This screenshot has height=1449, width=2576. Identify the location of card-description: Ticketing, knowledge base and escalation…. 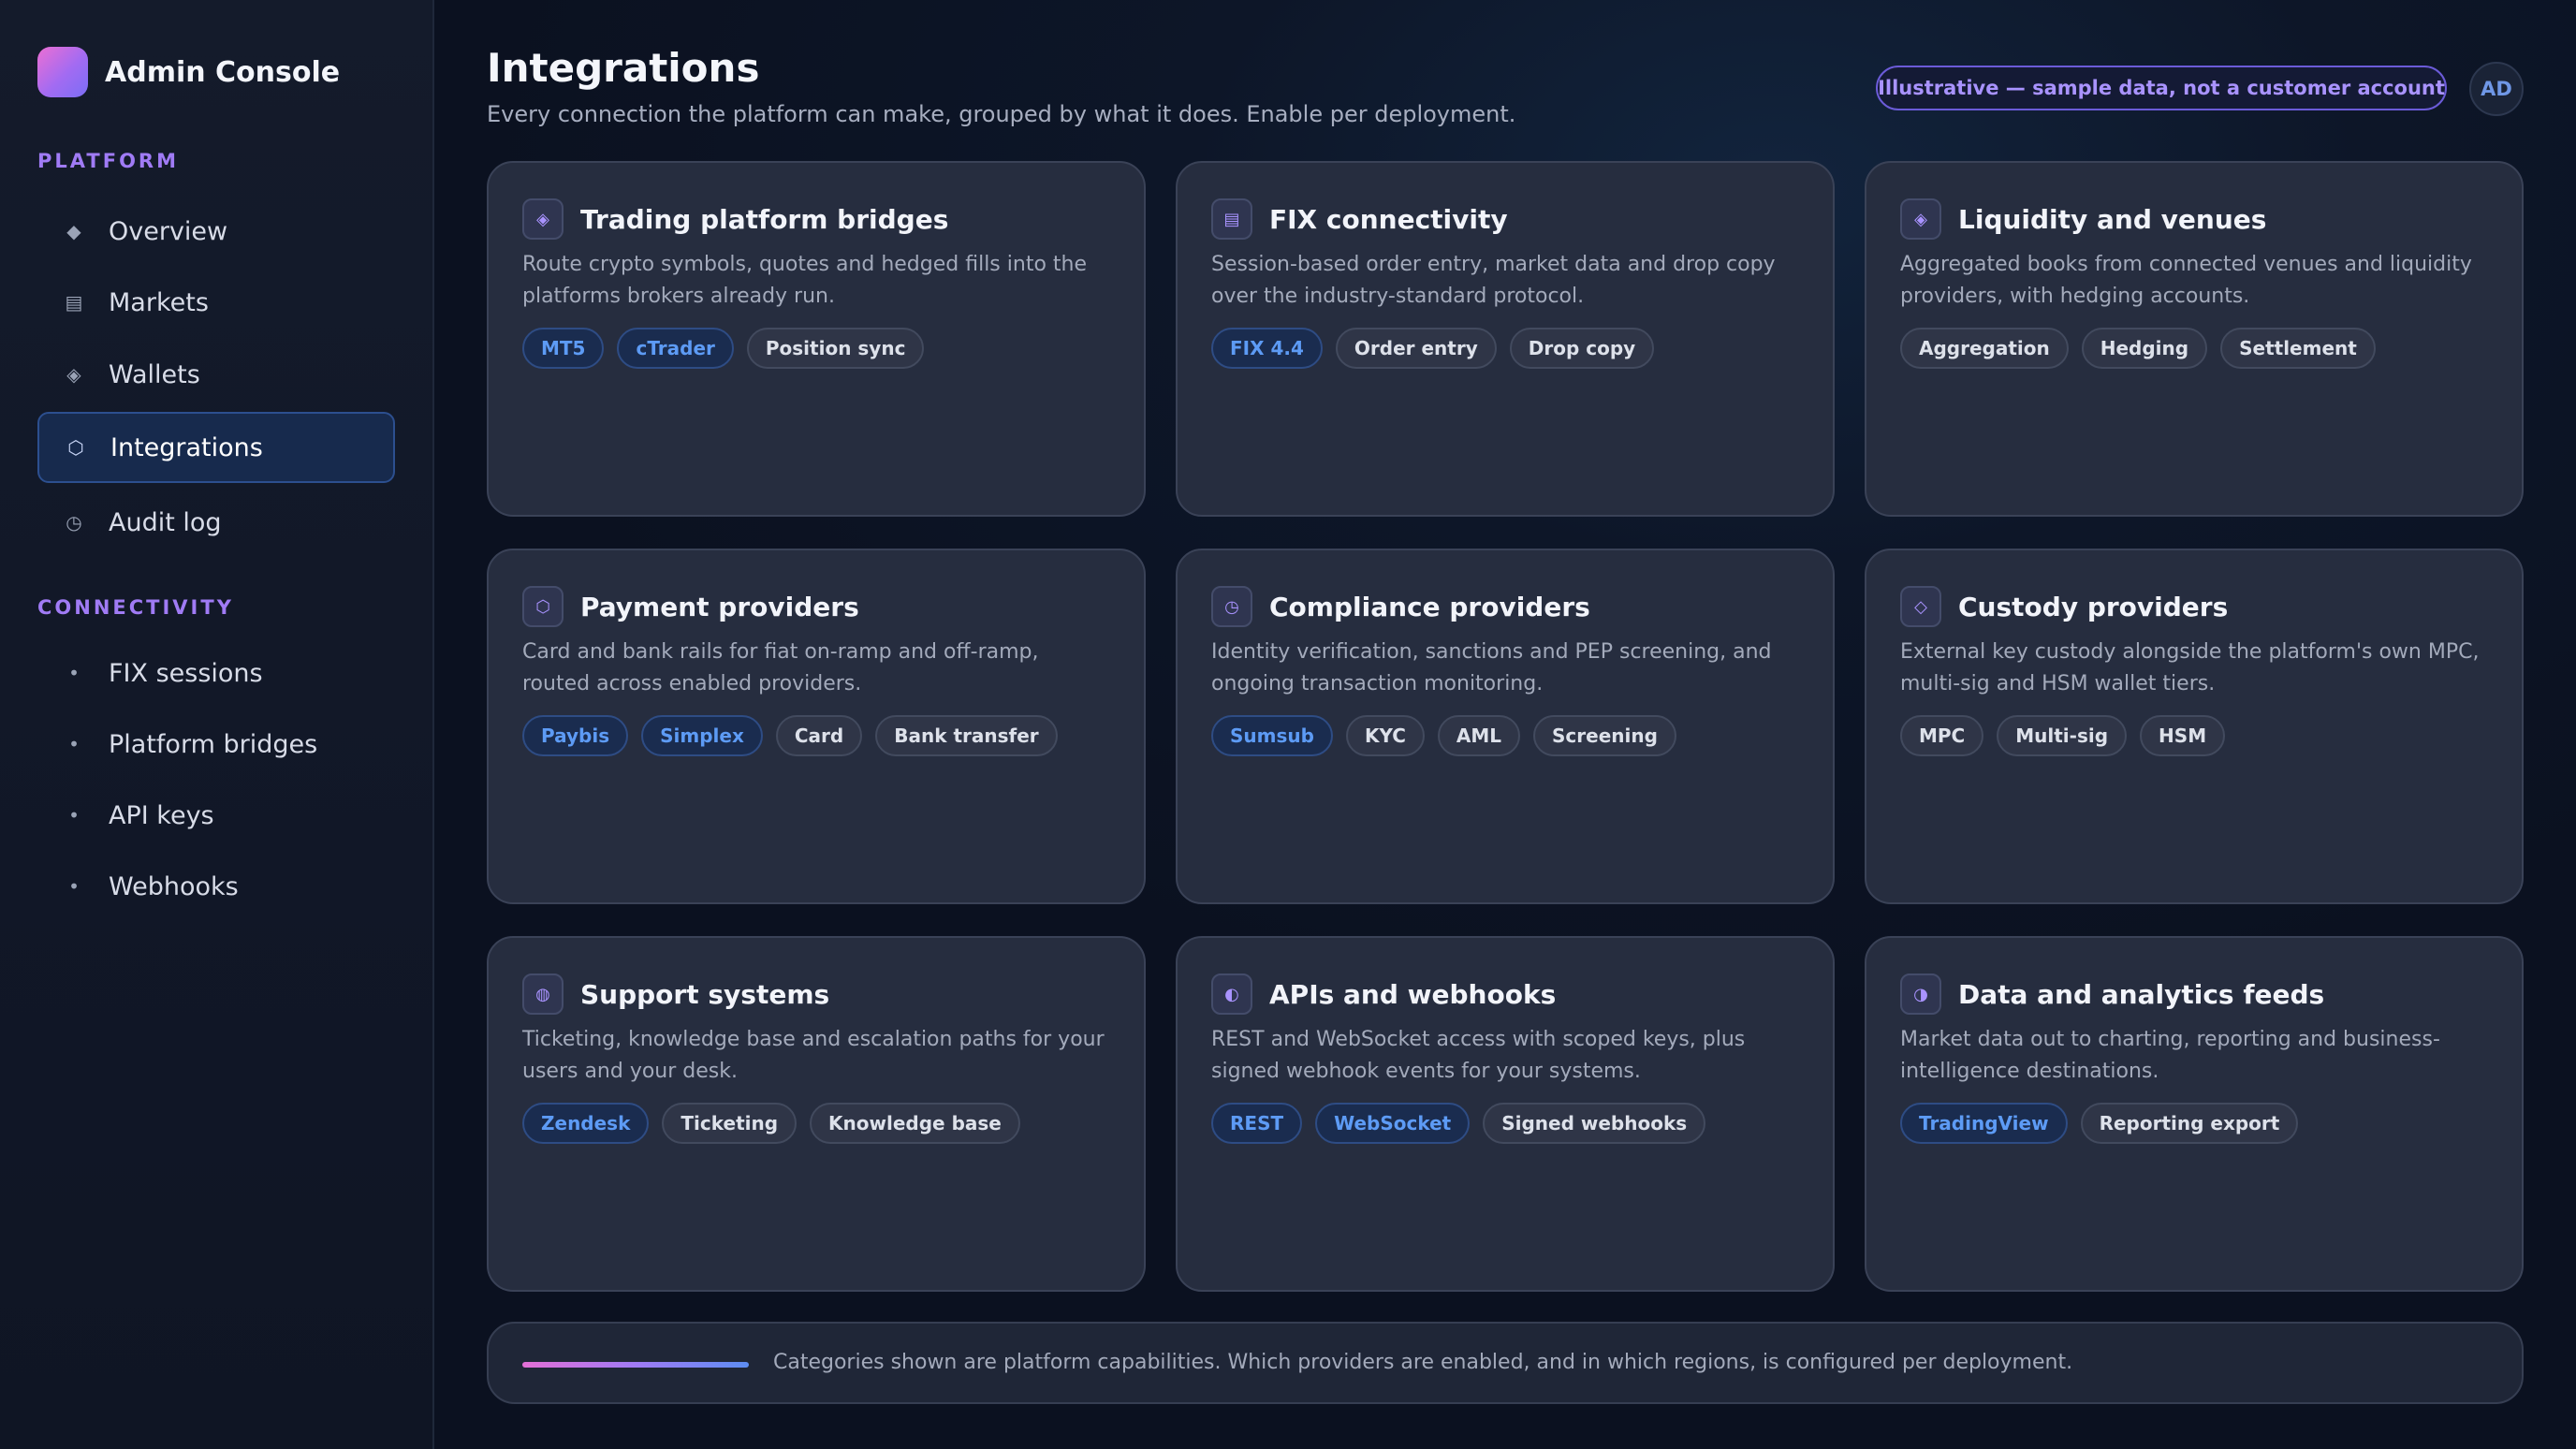
(813, 1055).